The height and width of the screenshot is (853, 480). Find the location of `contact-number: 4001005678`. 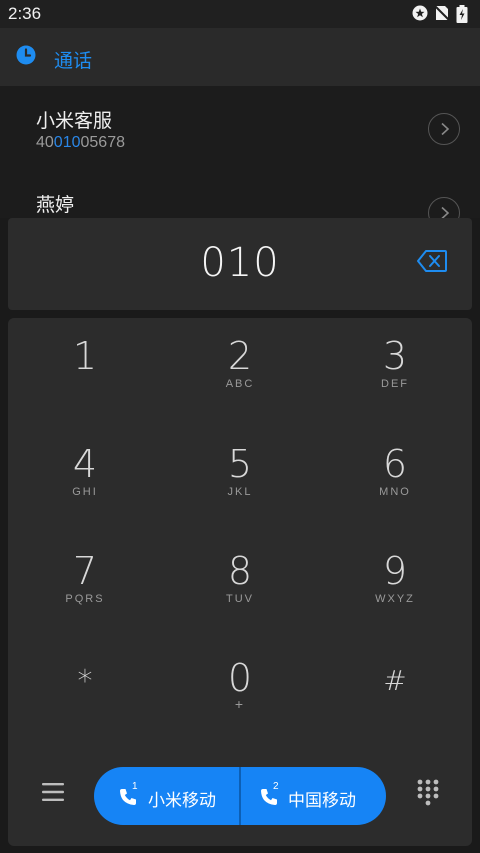

contact-number: 4001005678 is located at coordinates (80, 143).